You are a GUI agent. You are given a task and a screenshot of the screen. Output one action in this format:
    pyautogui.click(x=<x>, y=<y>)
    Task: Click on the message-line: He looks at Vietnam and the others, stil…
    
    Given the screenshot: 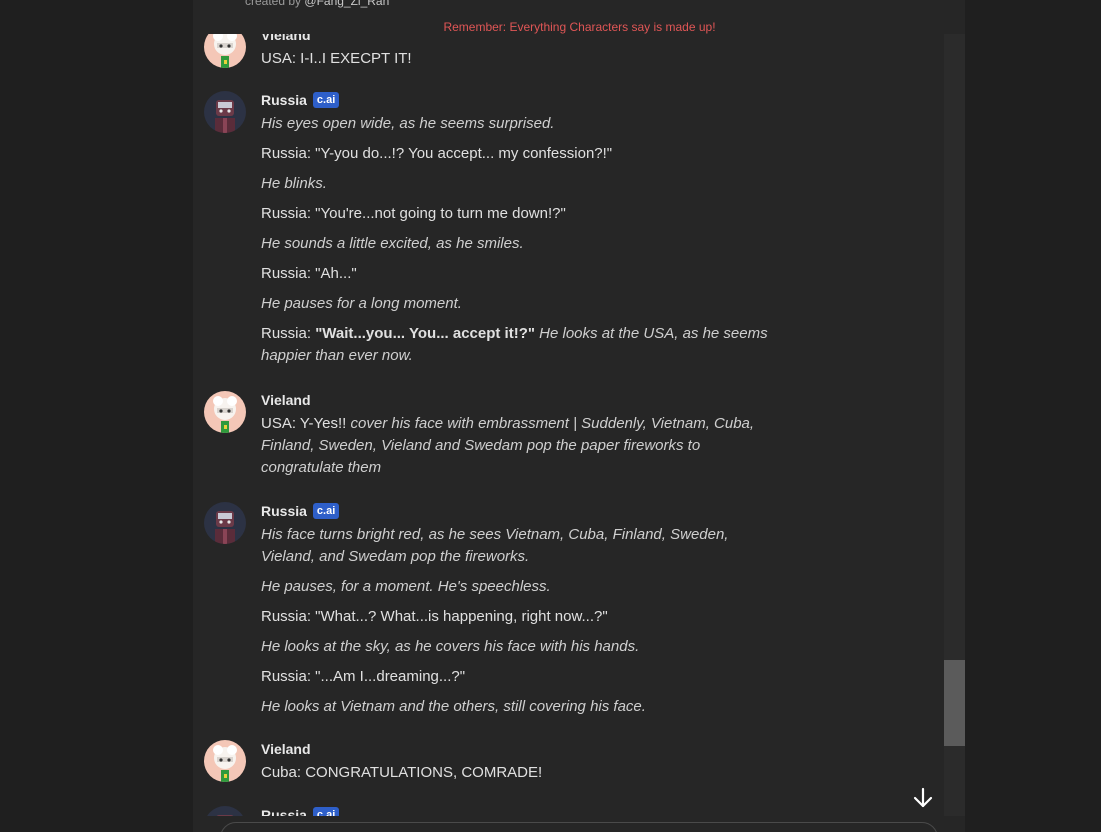 What is the action you would take?
    pyautogui.click(x=516, y=707)
    